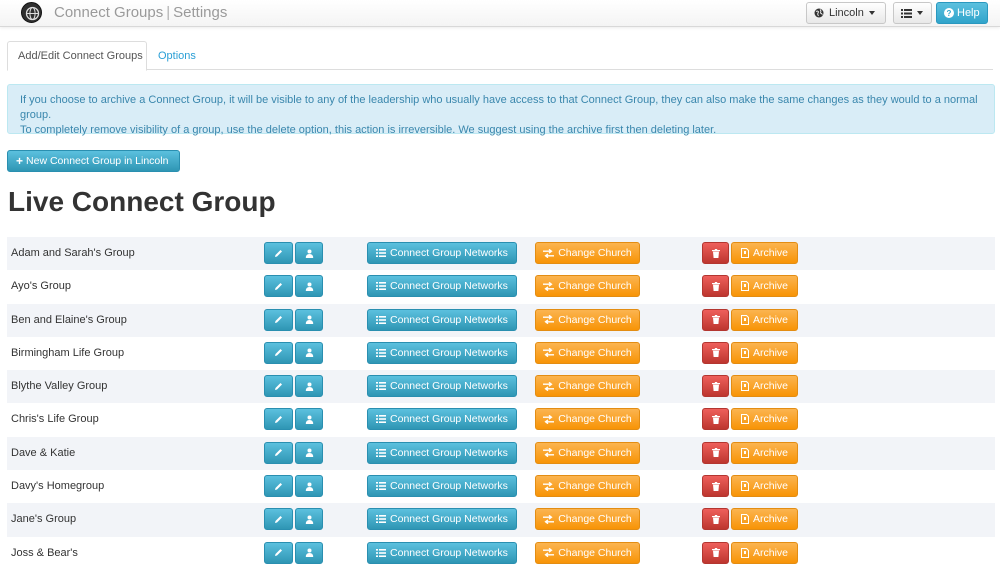 This screenshot has width=1000, height=571. Describe the element at coordinates (871, 13) in the screenshot. I see `chevron-down-icon` at that location.